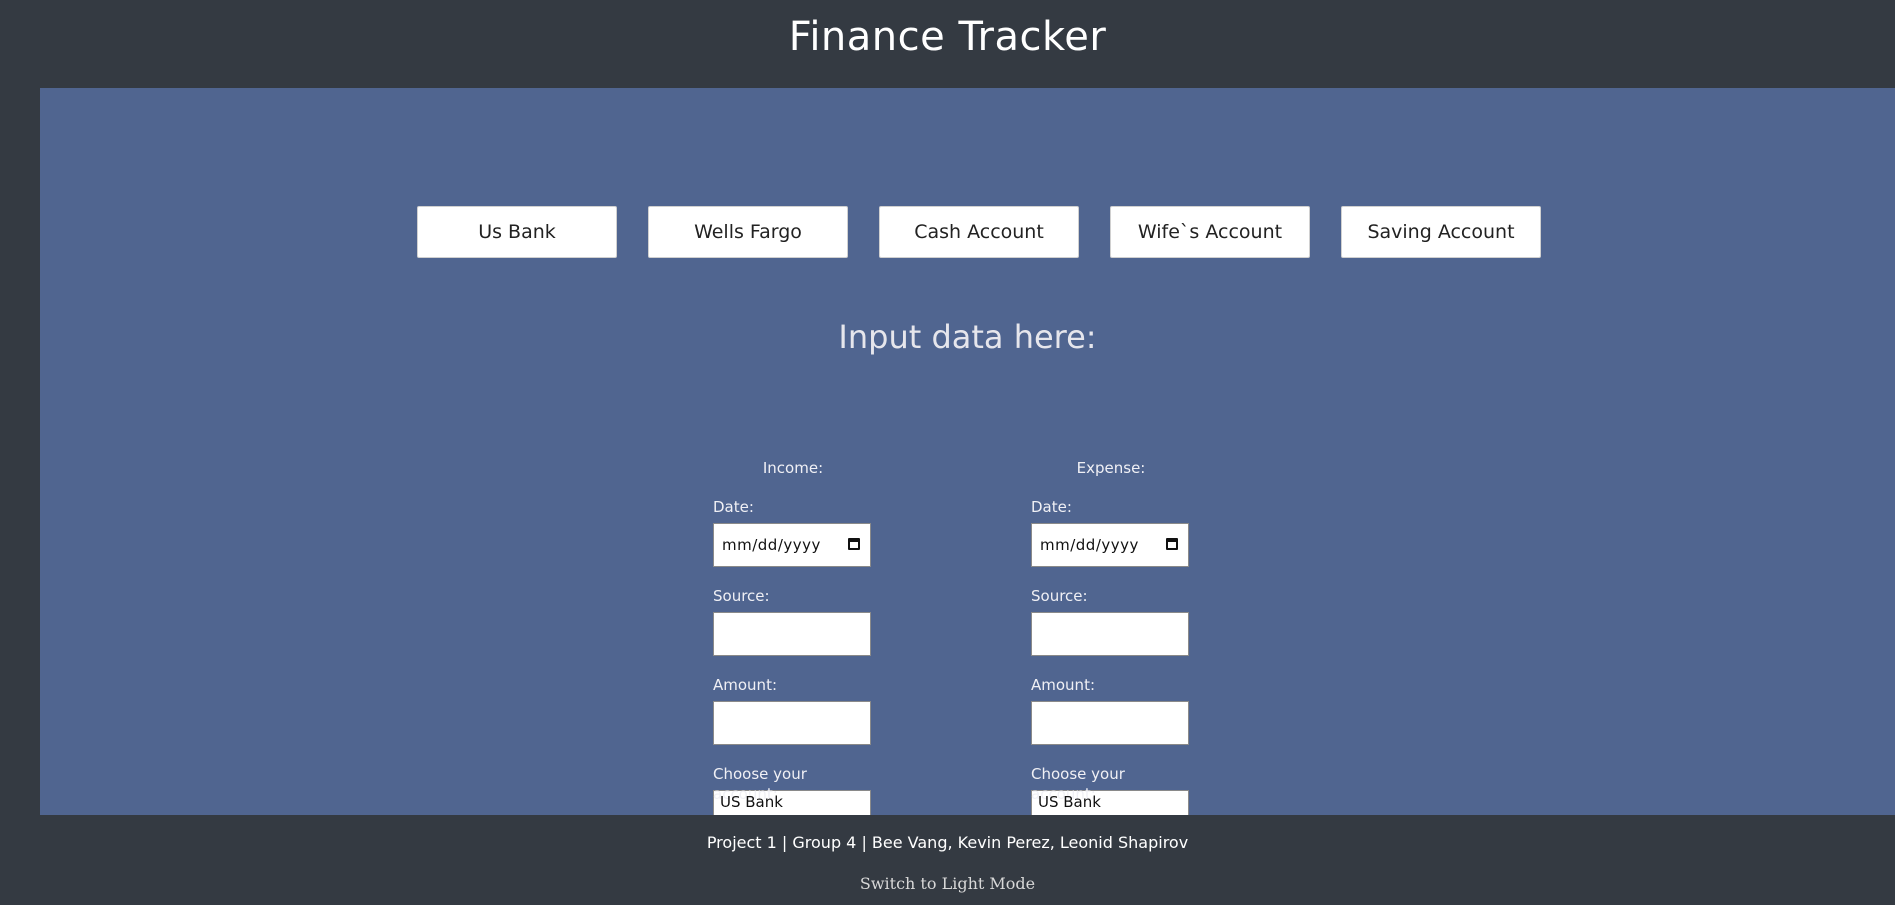 This screenshot has width=1895, height=905. Describe the element at coordinates (1210, 232) in the screenshot. I see `account-button-wifes-account: Wife`s Account` at that location.